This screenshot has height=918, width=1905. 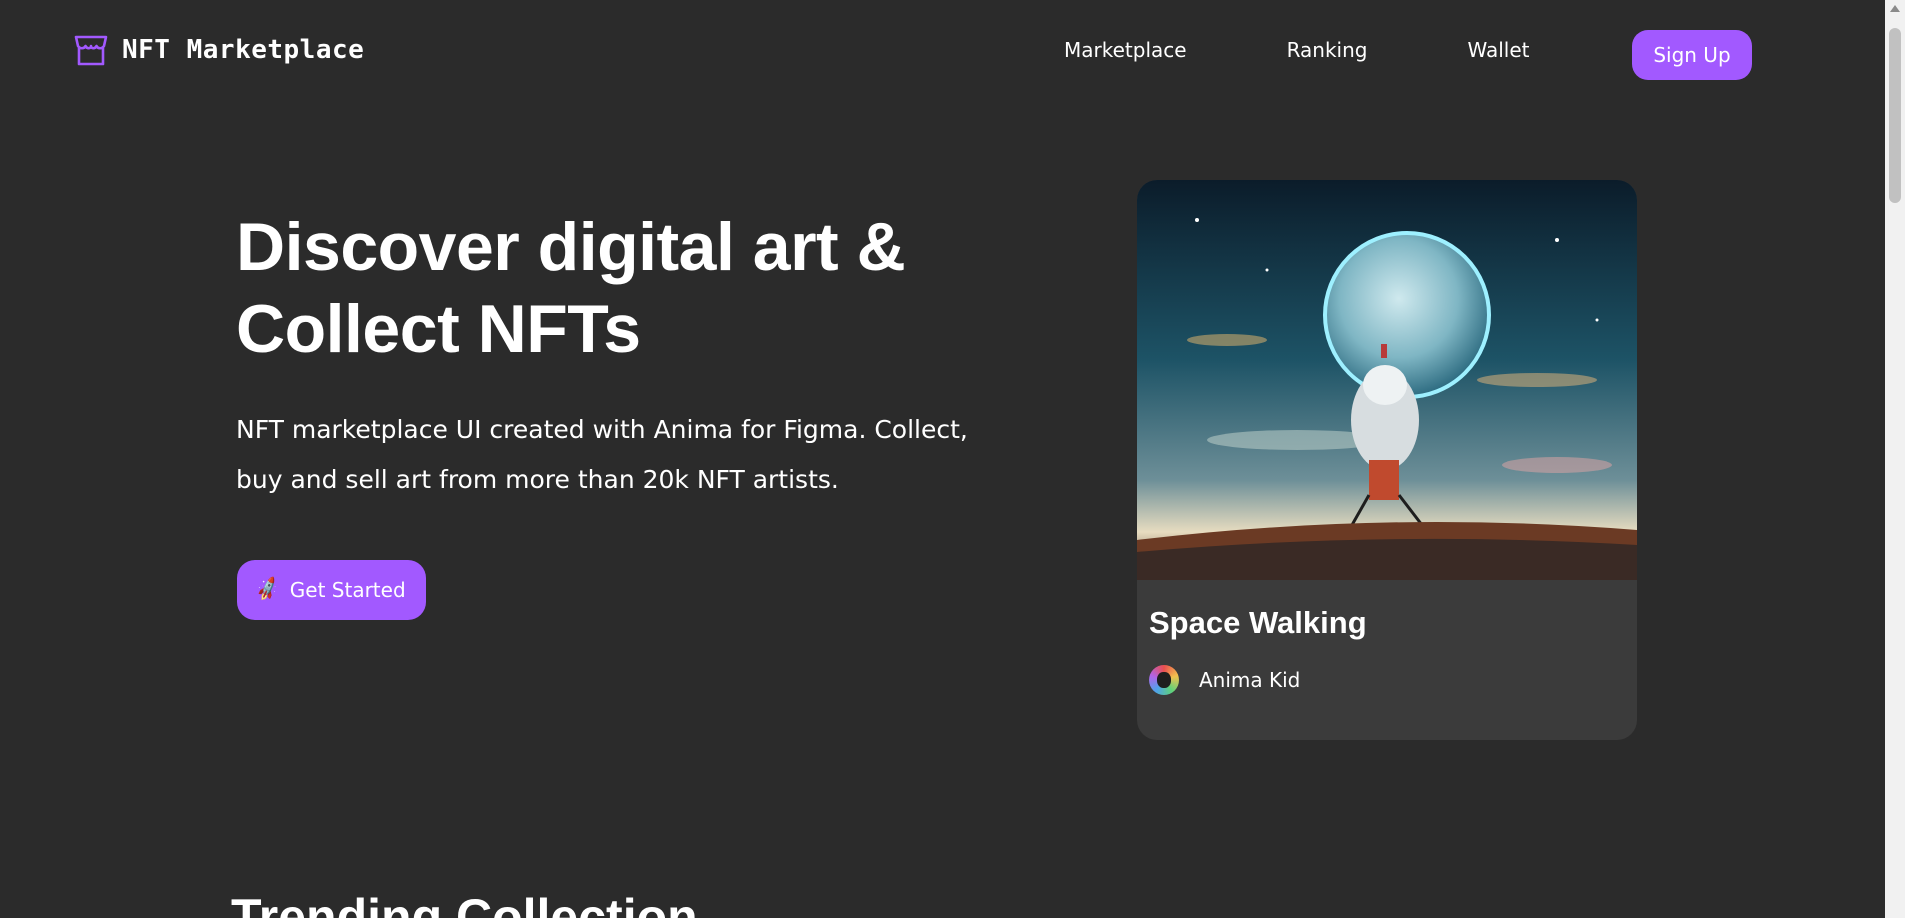 I want to click on get-started-label: Get Started, so click(x=347, y=590).